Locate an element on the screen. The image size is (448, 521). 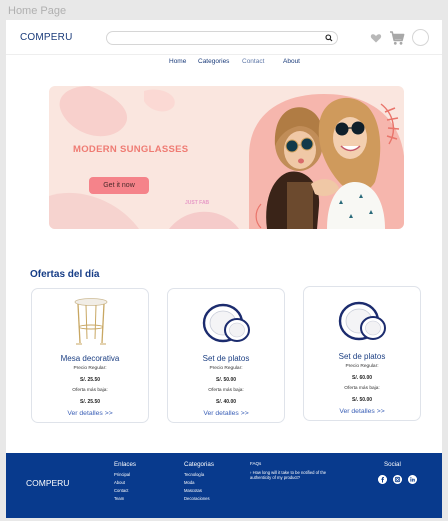
nav-item-categories: Categories is located at coordinates (213, 61).